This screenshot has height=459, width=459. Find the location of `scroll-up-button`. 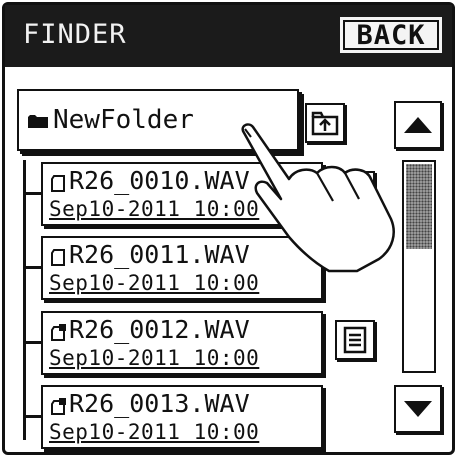

scroll-up-button is located at coordinates (418, 125).